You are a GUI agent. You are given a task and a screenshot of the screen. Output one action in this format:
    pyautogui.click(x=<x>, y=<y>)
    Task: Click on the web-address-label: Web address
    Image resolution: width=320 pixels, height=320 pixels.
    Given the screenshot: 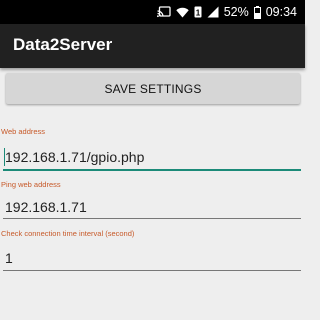 What is the action you would take?
    pyautogui.click(x=23, y=131)
    